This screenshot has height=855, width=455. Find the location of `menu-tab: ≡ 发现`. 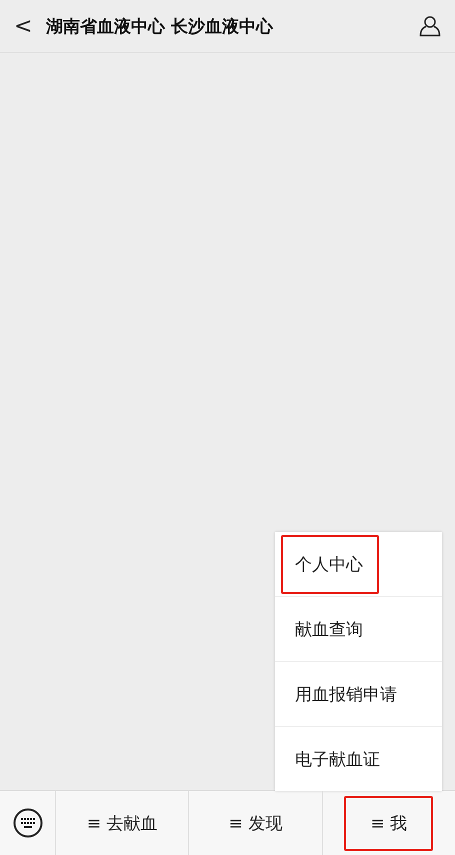

menu-tab: ≡ 发现 is located at coordinates (255, 823).